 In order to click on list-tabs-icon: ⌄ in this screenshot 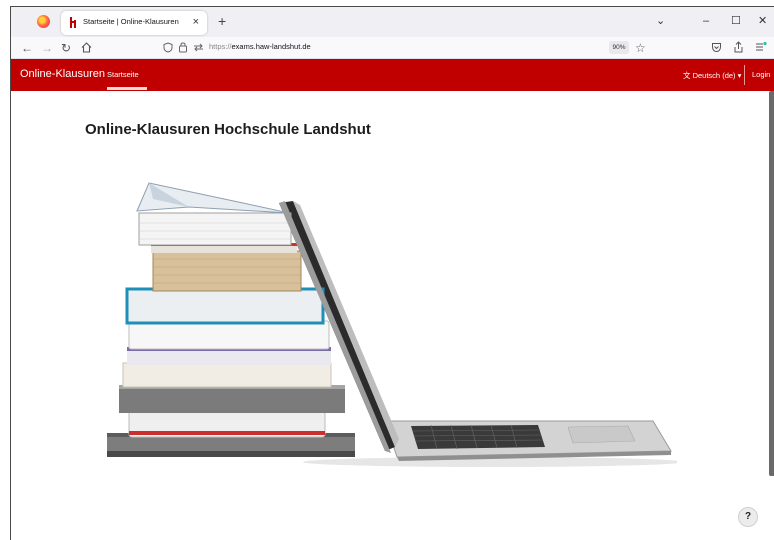, I will do `click(660, 21)`.